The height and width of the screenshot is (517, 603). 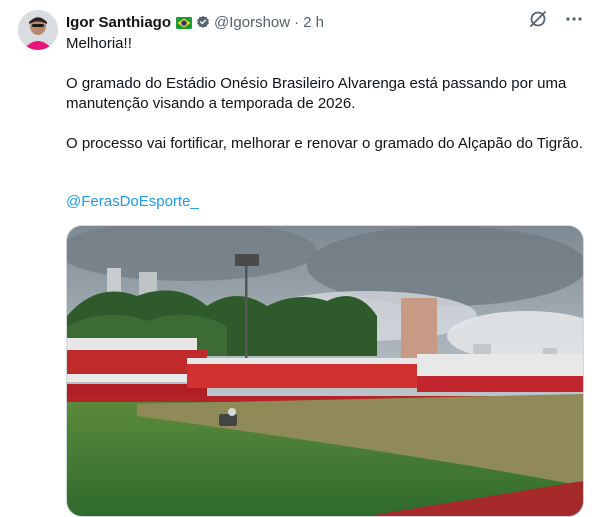 What do you see at coordinates (313, 22) in the screenshot?
I see `timestamp: 2 h` at bounding box center [313, 22].